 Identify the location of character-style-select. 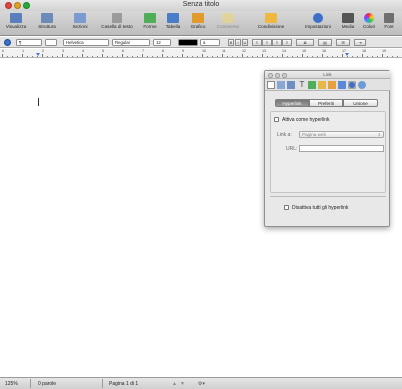
(51, 42).